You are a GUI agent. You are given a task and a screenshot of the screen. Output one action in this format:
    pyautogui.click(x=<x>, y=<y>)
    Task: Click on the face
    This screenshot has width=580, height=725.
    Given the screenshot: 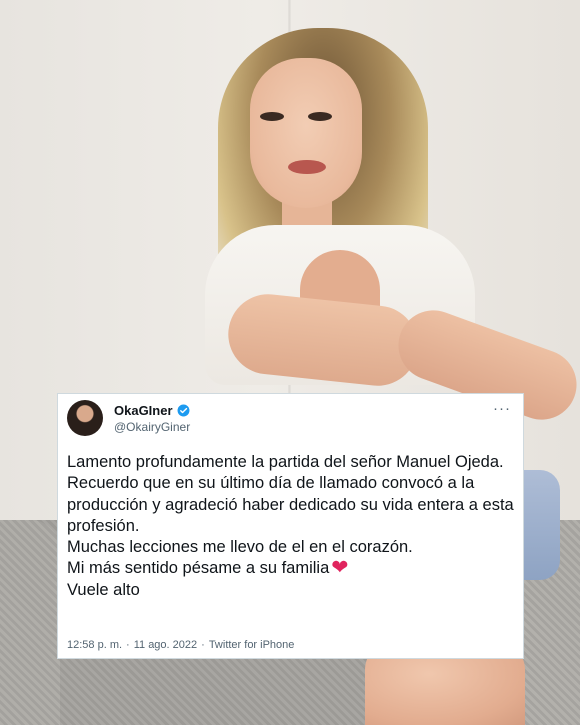 What is the action you would take?
    pyautogui.click(x=306, y=133)
    